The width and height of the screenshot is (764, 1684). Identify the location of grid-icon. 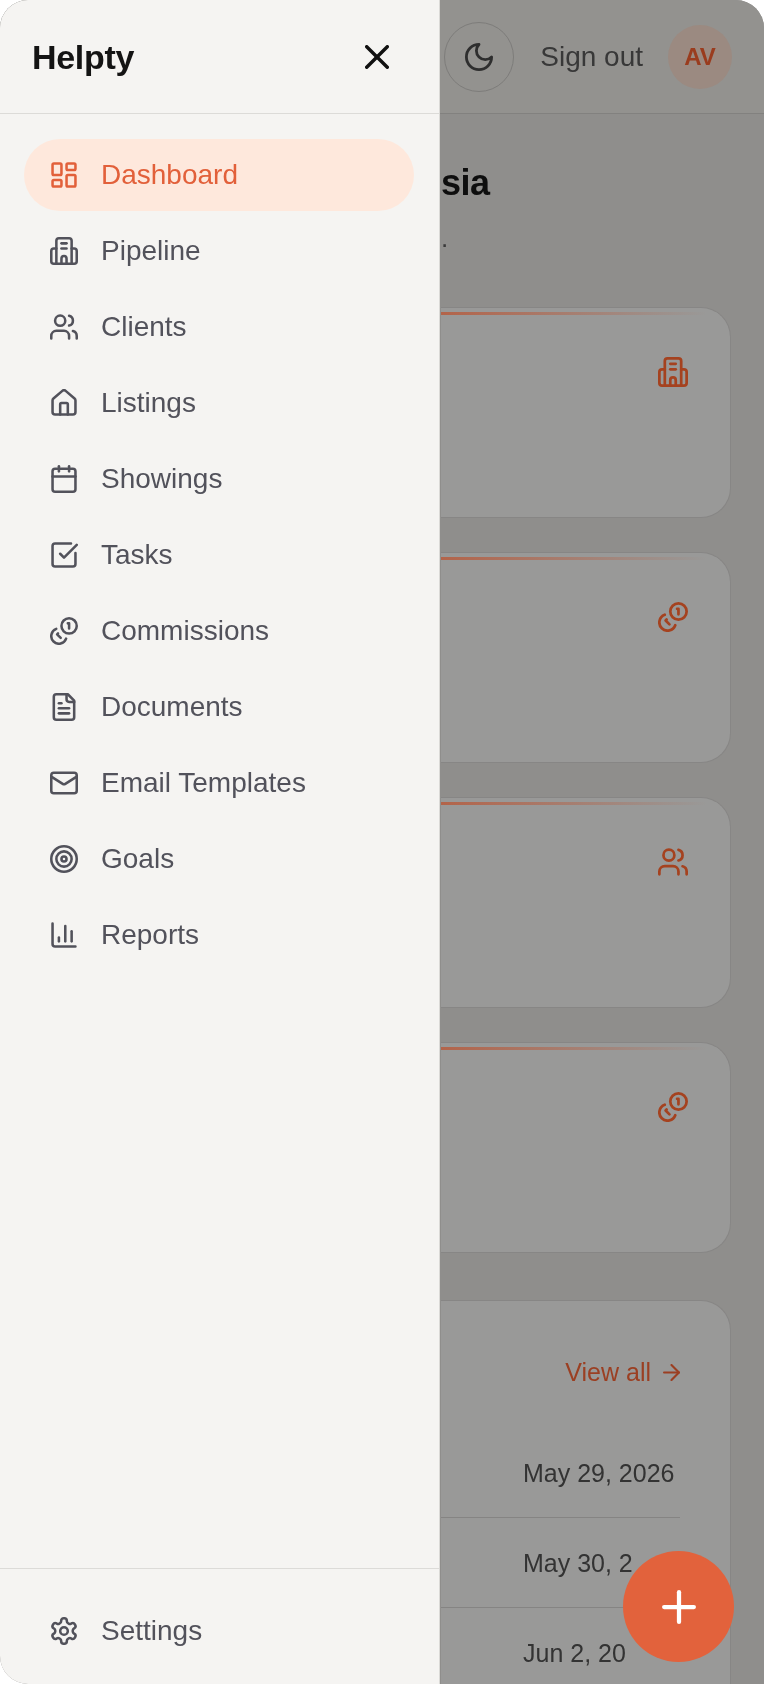
(64, 175).